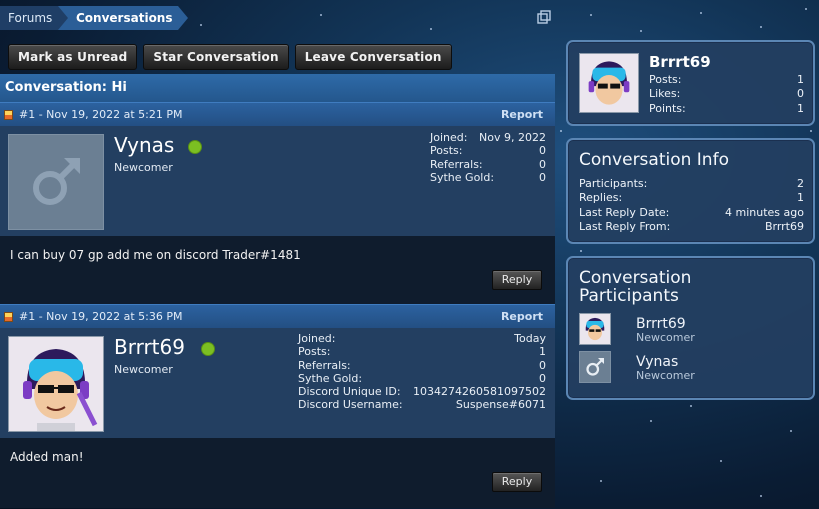 The width and height of the screenshot is (819, 509). I want to click on message-header: #1 - Nov 19, 2022 at 5:21 PM Report, so click(277, 114).